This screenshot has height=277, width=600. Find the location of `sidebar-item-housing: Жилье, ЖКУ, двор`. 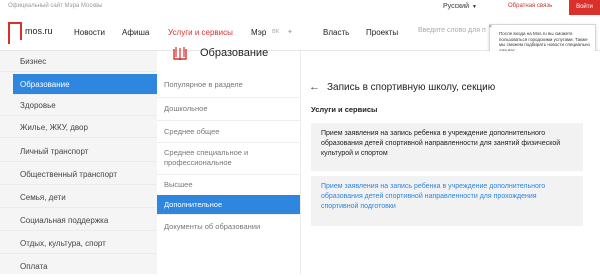

sidebar-item-housing: Жилье, ЖКУ, двор is located at coordinates (78, 127).